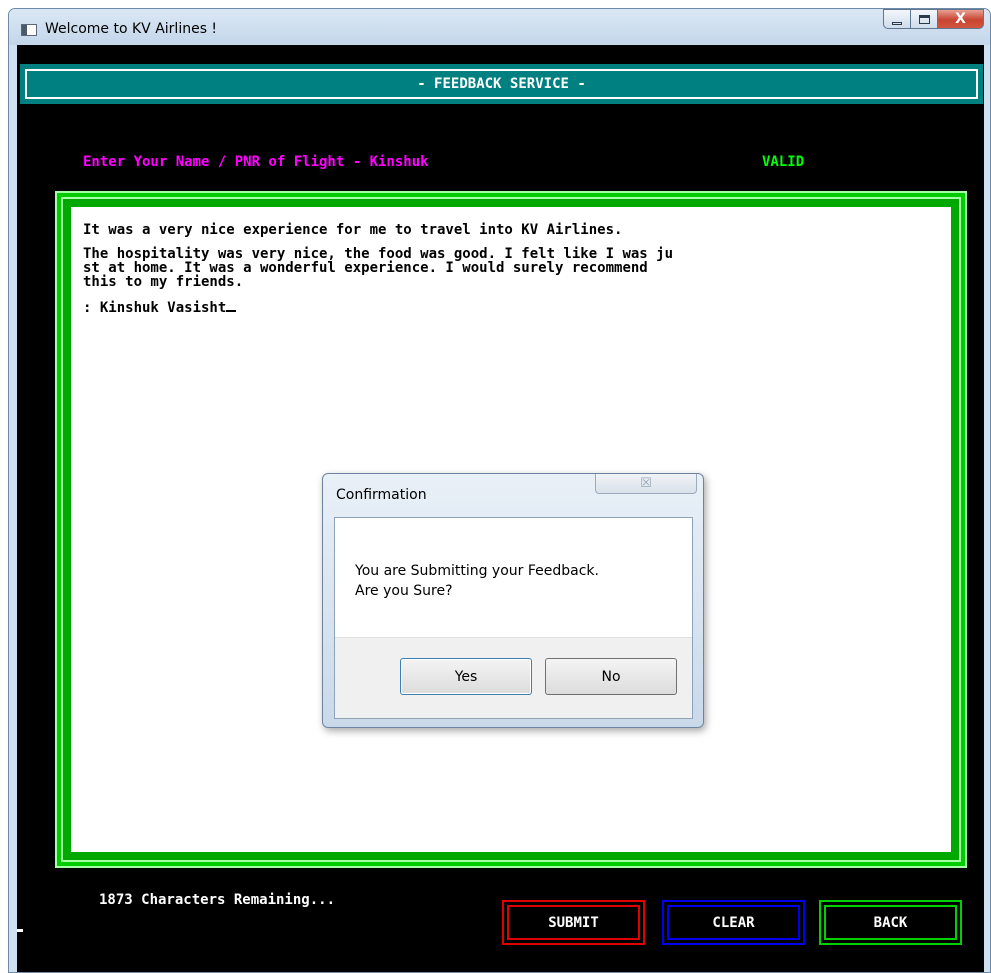 This screenshot has height=973, width=991. What do you see at coordinates (466, 676) in the screenshot?
I see `yes-button: Yes` at bounding box center [466, 676].